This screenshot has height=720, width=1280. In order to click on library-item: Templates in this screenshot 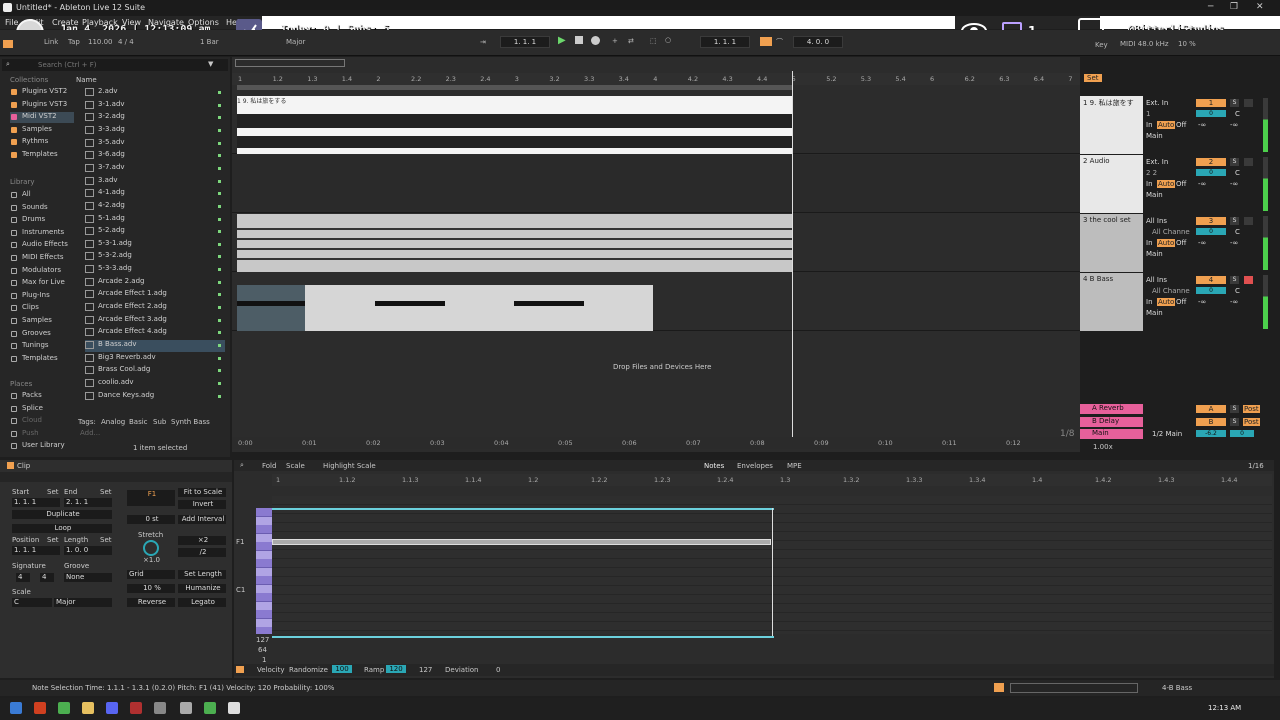, I will do `click(42, 359)`.